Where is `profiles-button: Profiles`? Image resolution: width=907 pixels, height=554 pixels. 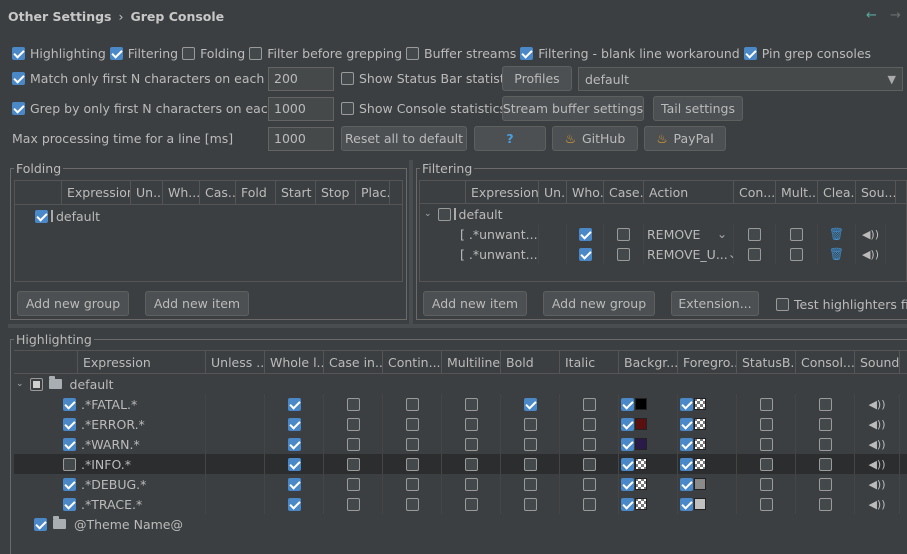
profiles-button: Profiles is located at coordinates (537, 78).